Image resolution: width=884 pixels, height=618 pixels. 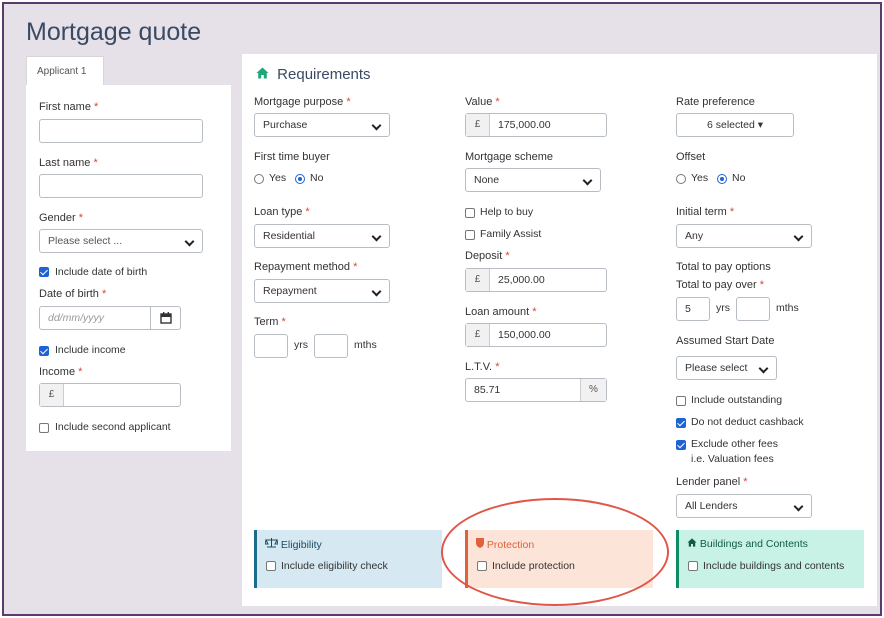 I want to click on include-dob-label: Include date of birth, so click(x=101, y=272).